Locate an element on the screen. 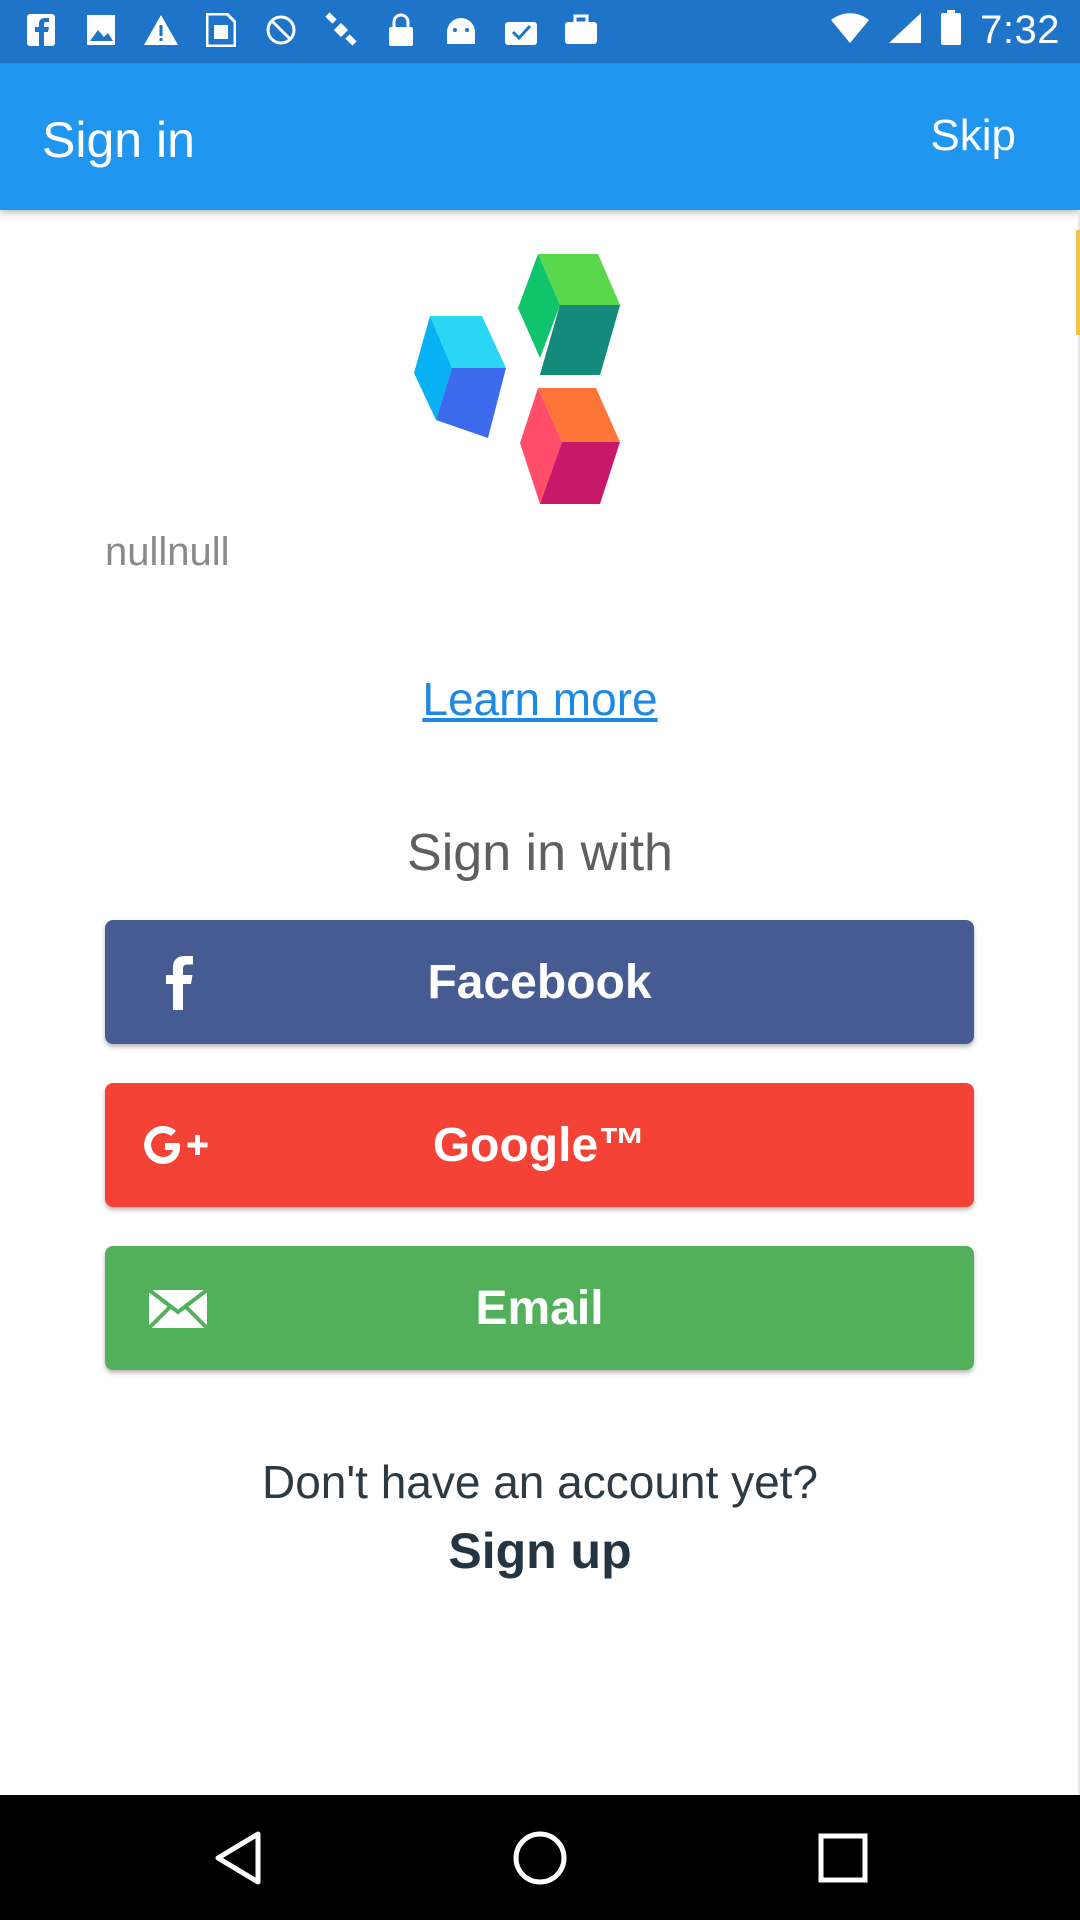 This screenshot has width=1080, height=1920. facebook-button: Facebook is located at coordinates (539, 982).